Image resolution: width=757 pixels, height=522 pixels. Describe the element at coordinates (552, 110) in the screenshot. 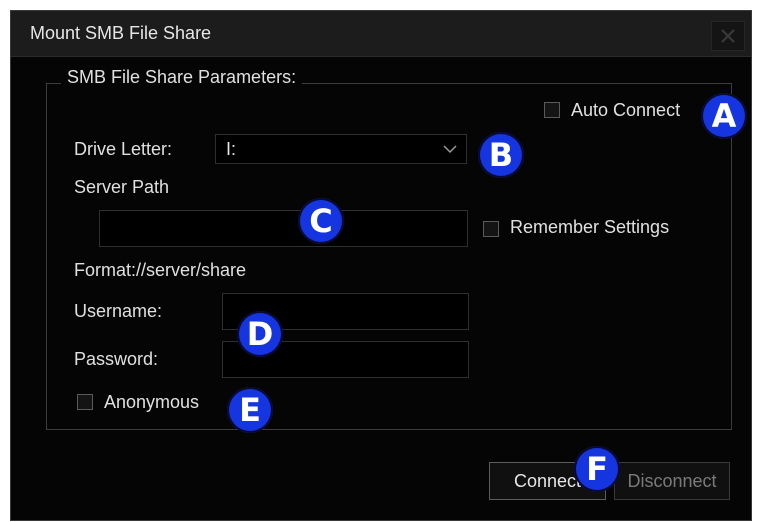

I see `auto-connect-checkbox` at that location.